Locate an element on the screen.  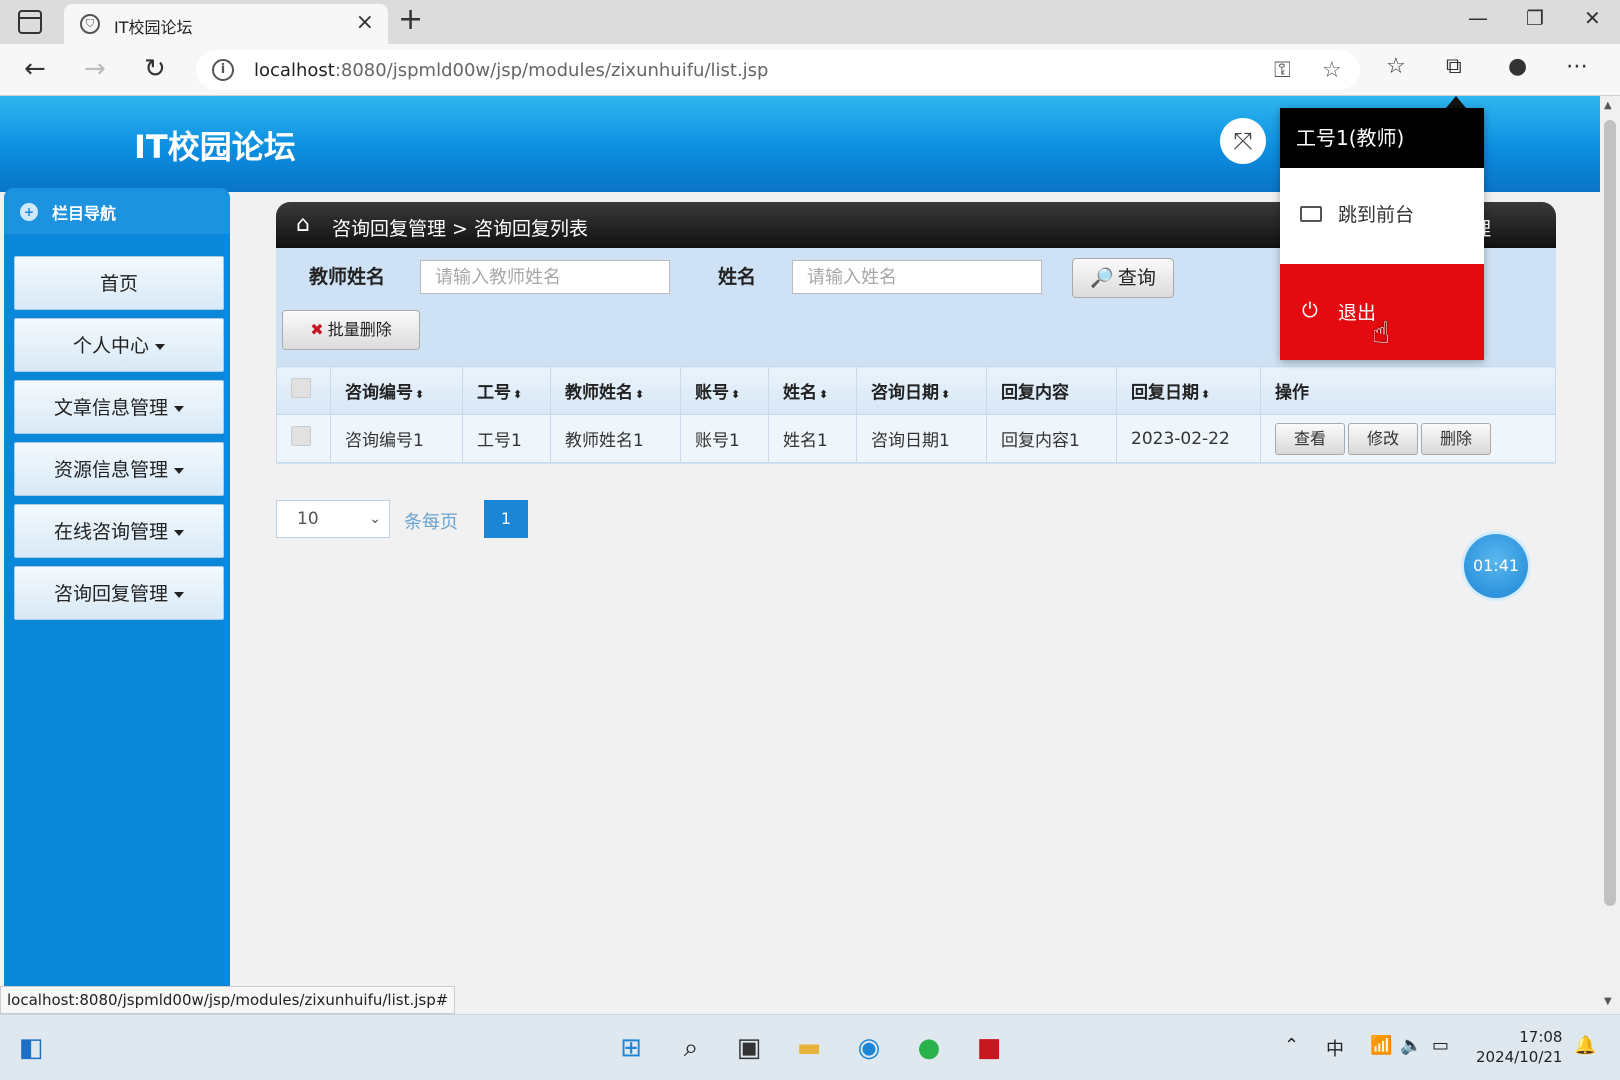
column-header: 账号 ⬍ is located at coordinates (724, 390).